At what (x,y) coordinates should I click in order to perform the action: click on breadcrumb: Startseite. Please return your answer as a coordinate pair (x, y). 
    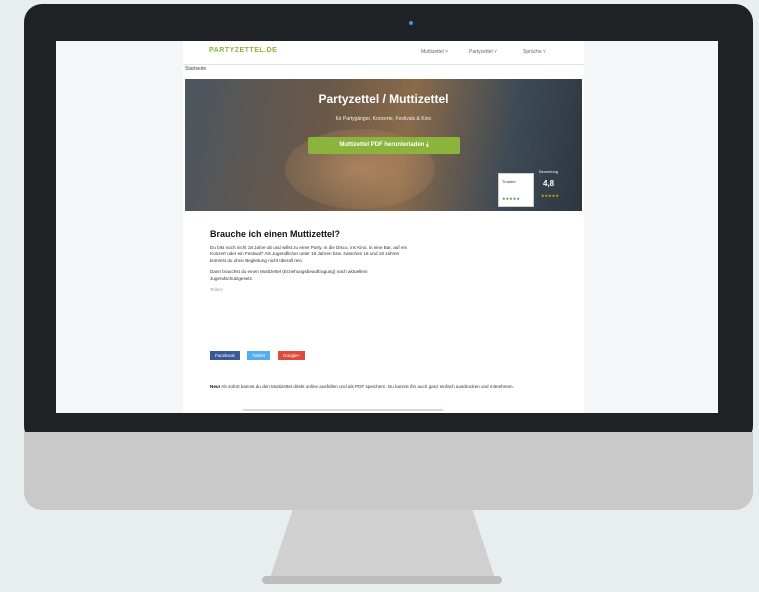
    Looking at the image, I should click on (195, 69).